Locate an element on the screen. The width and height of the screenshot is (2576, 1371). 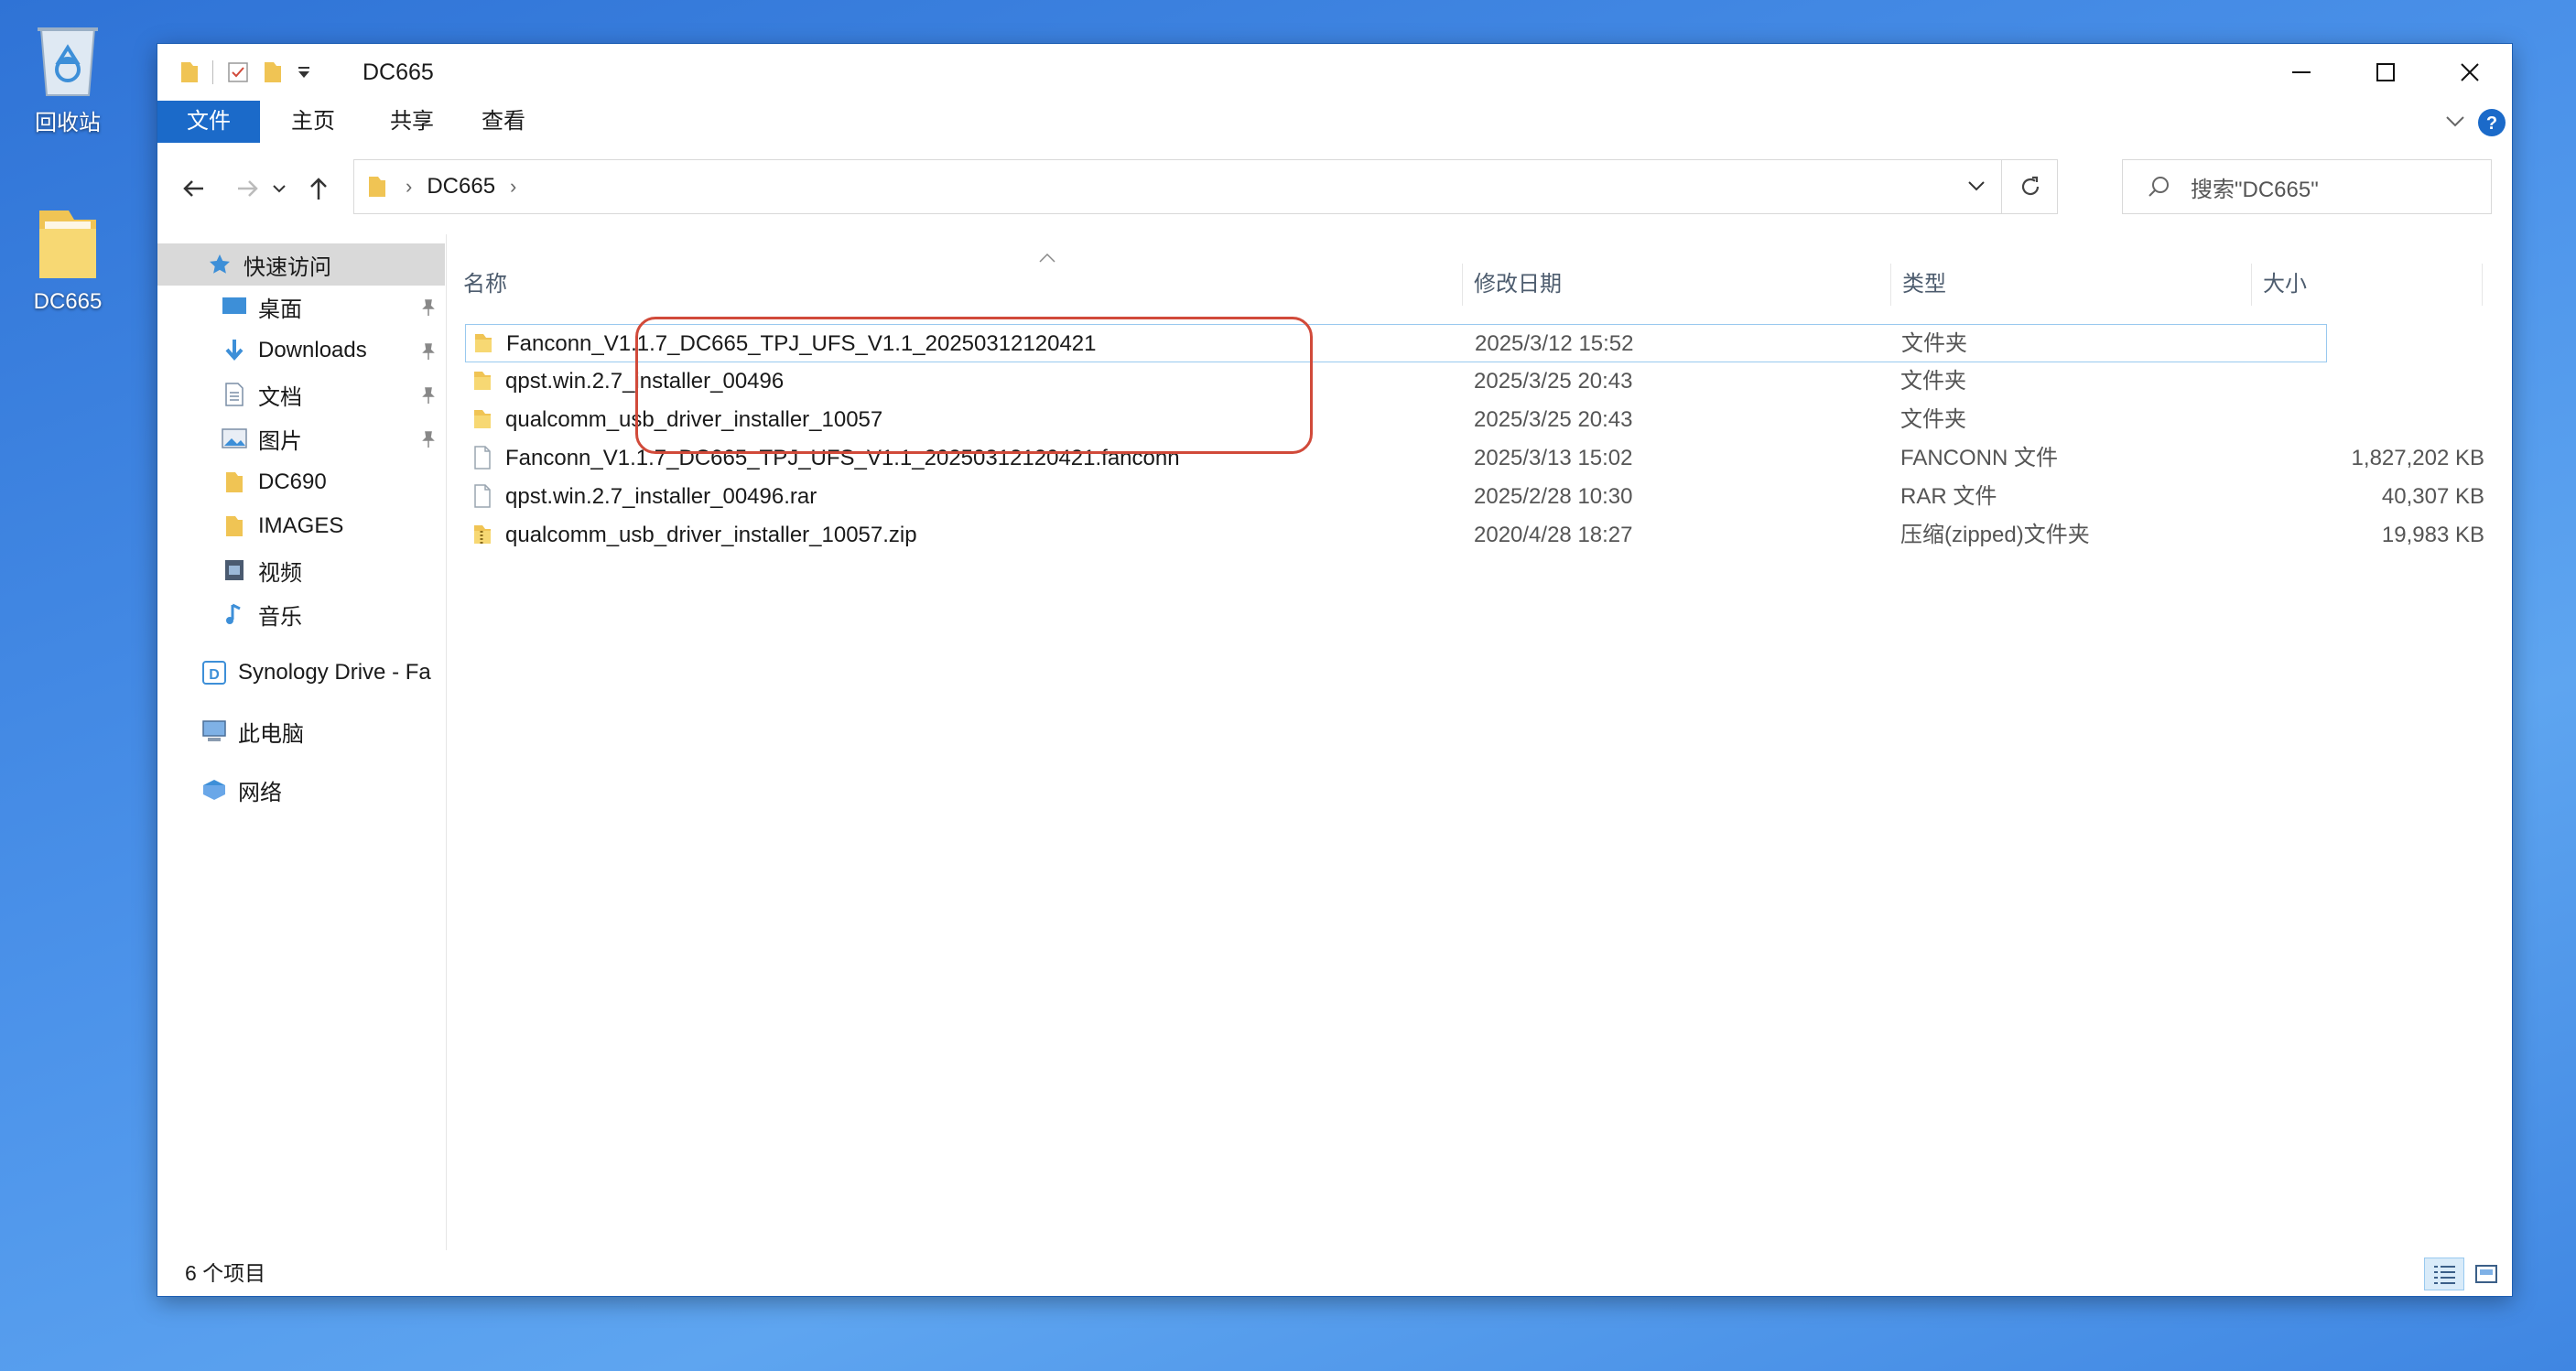
file-name: qpst.win.2.7_installer_00496.rar is located at coordinates (661, 496).